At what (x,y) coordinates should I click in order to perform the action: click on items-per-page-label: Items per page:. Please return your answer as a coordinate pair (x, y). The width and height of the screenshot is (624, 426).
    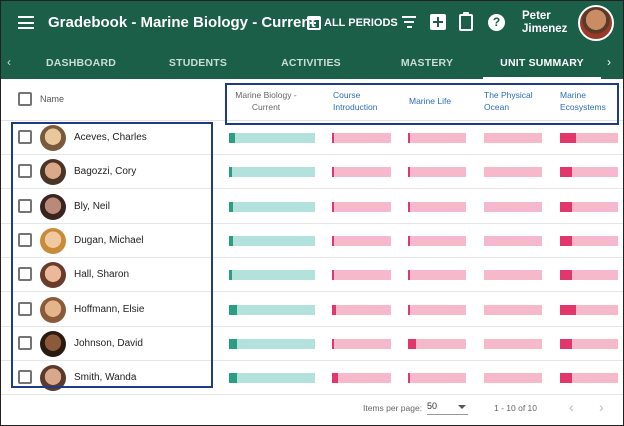
    Looking at the image, I should click on (393, 408).